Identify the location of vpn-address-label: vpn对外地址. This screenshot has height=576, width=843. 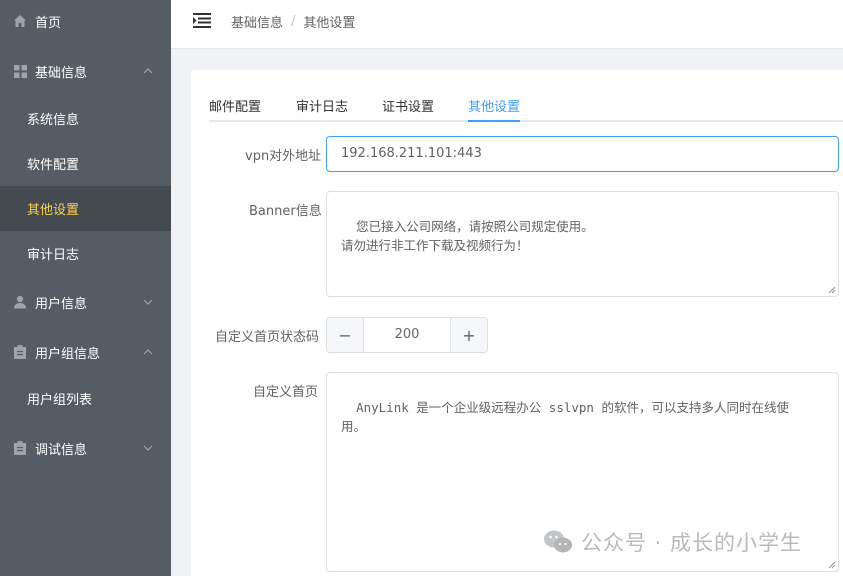
(283, 156).